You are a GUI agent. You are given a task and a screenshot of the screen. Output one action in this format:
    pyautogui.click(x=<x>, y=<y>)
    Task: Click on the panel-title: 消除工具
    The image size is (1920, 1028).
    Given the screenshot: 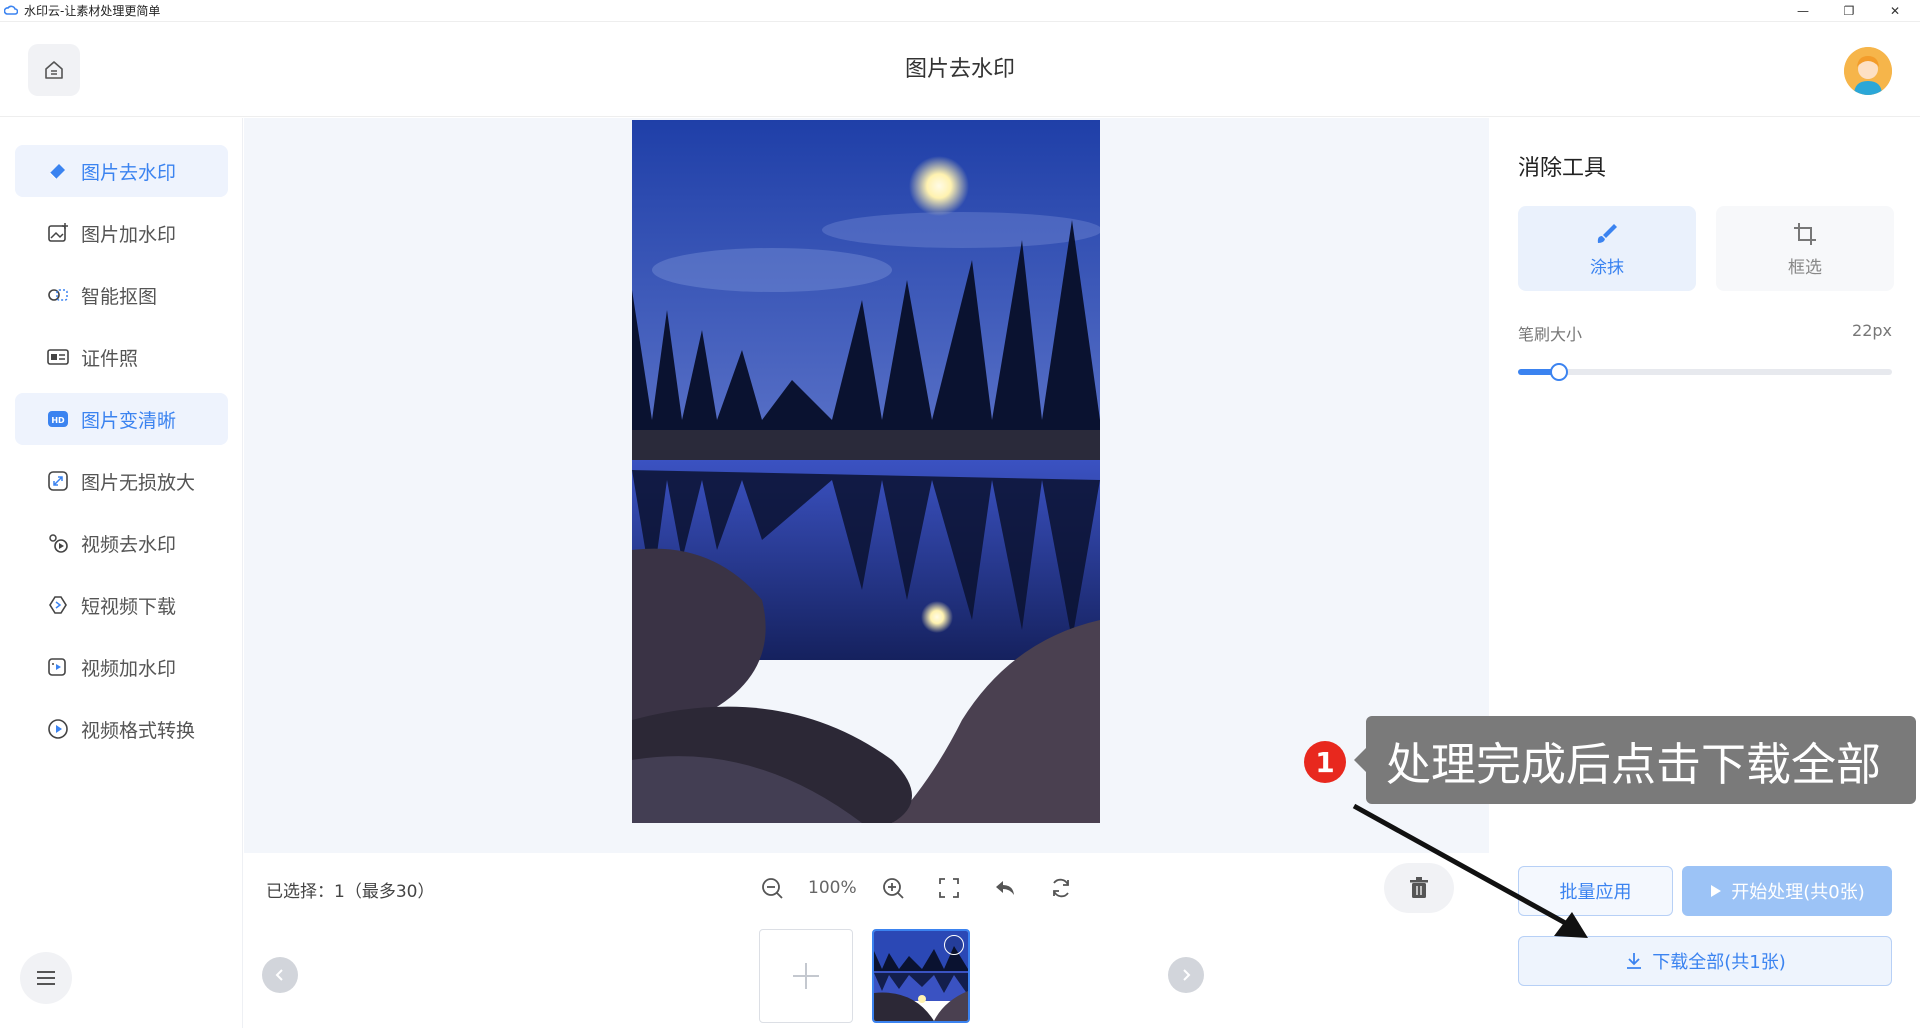 What is the action you would take?
    pyautogui.click(x=1562, y=168)
    